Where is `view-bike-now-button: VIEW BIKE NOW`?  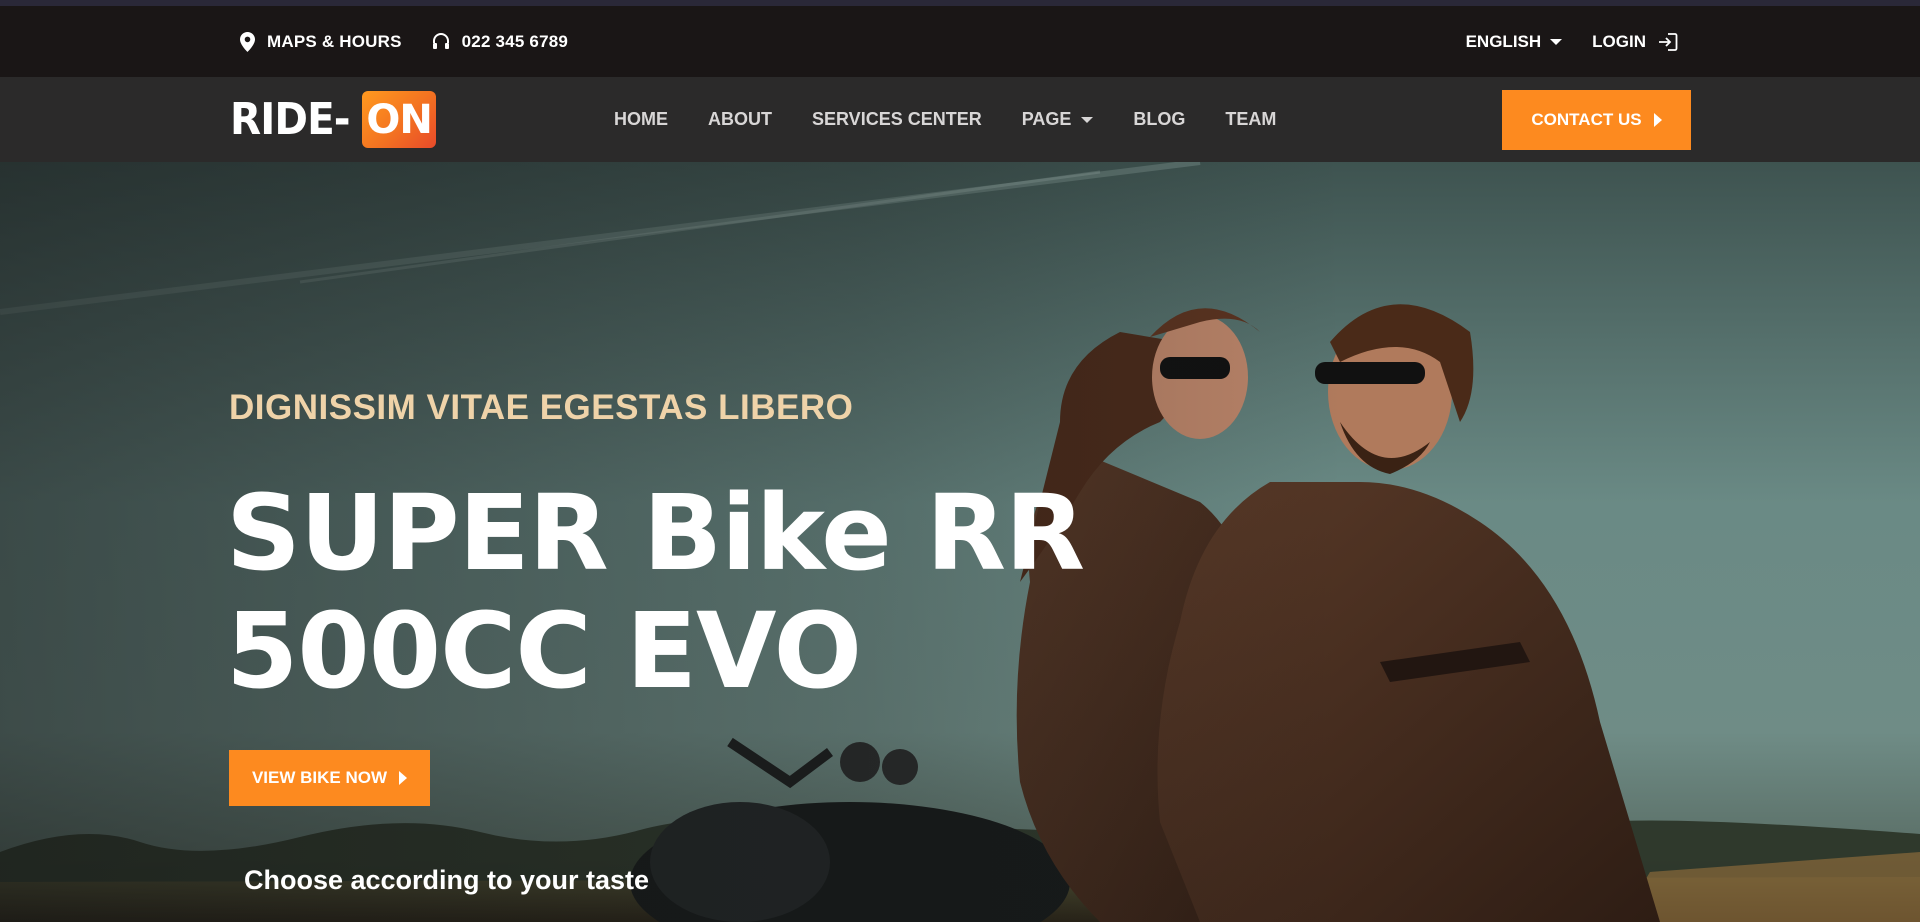
view-bike-now-button: VIEW BIKE NOW is located at coordinates (329, 778).